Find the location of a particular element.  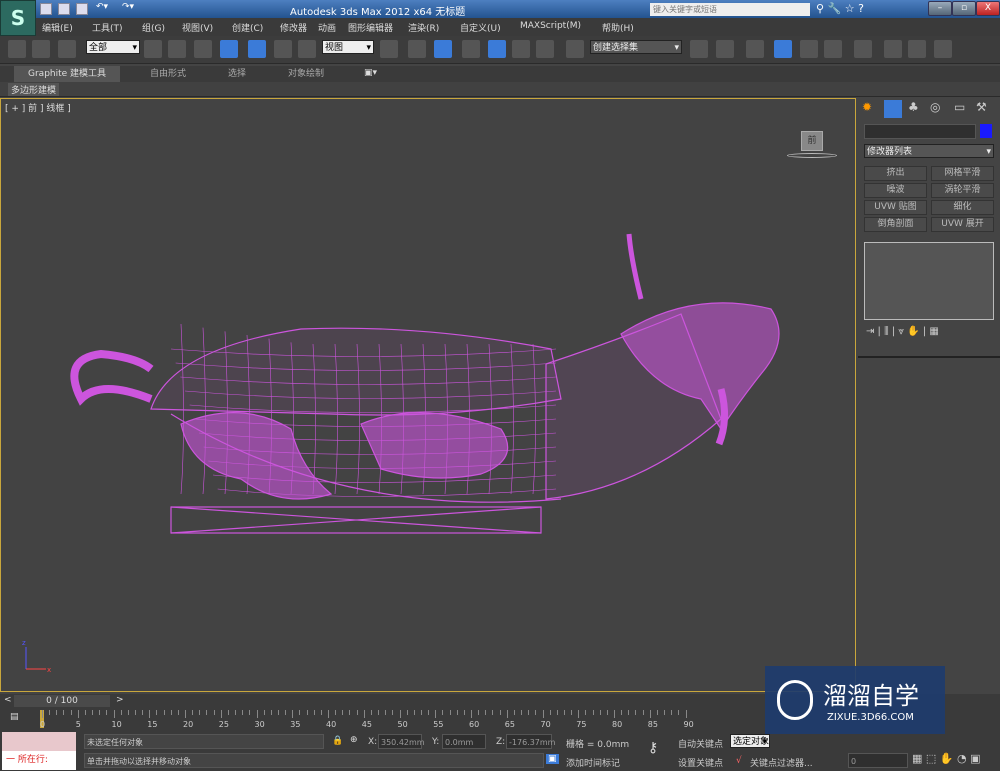

spinner-snap-icon is located at coordinates (545, 49).